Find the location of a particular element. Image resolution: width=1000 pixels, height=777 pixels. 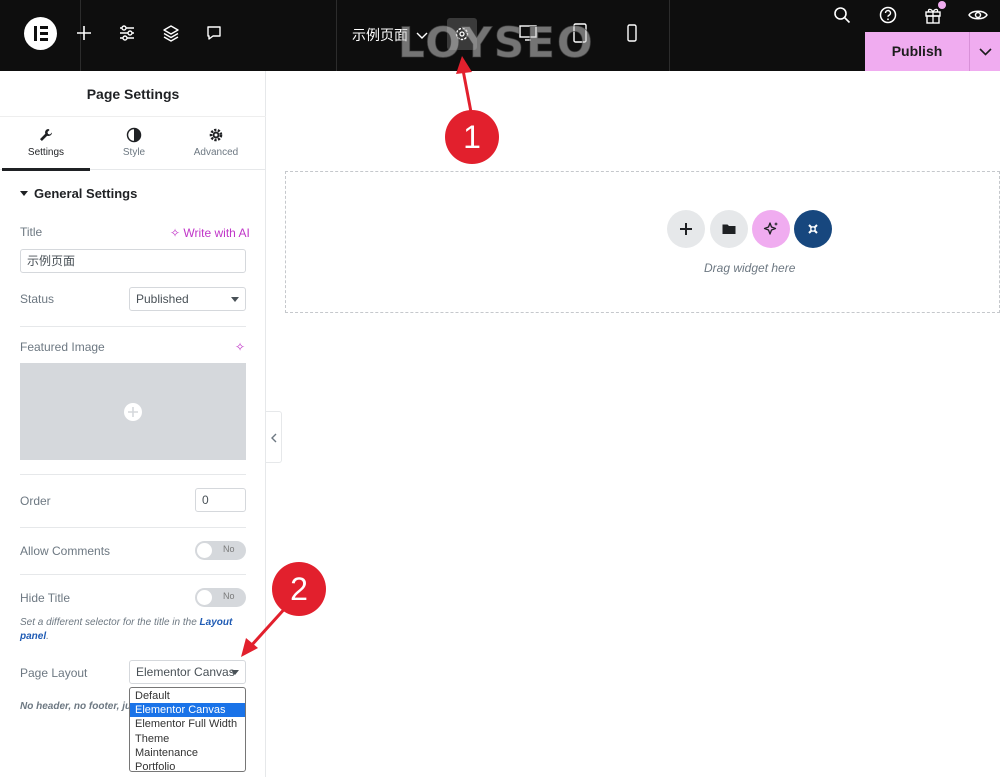

hide-title-label: Hide Title is located at coordinates (45, 598).